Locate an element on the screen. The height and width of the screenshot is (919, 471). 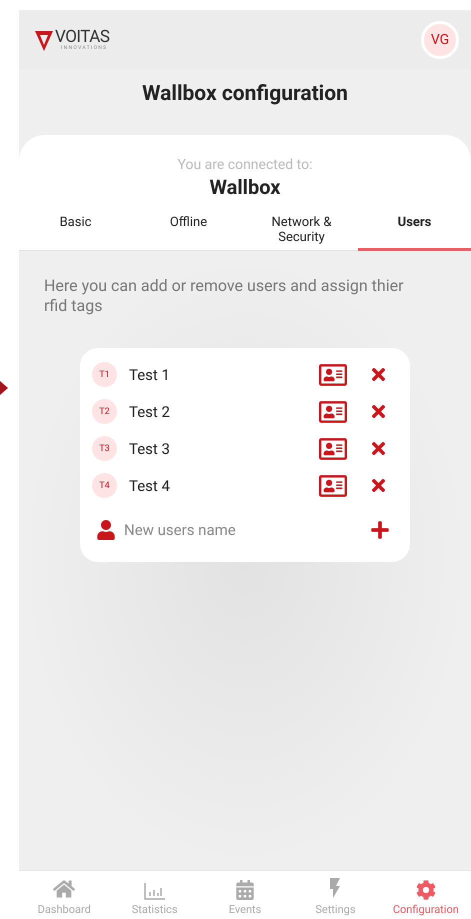
page-title: Wallbox configuration is located at coordinates (245, 94).